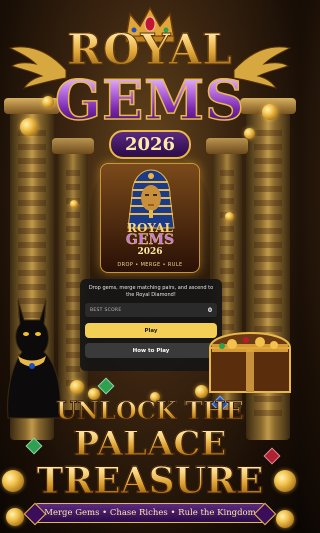 The image size is (320, 533). I want to click on logo-title-gems: GEMS, so click(150, 240).